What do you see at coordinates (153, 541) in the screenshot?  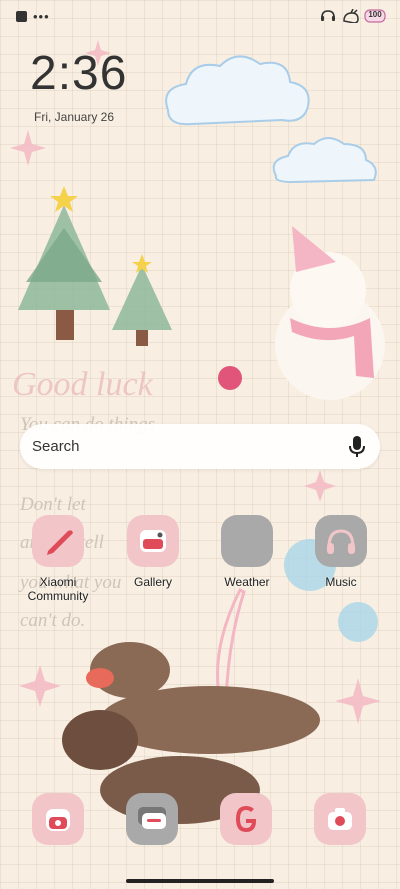 I see `gallery-icon` at bounding box center [153, 541].